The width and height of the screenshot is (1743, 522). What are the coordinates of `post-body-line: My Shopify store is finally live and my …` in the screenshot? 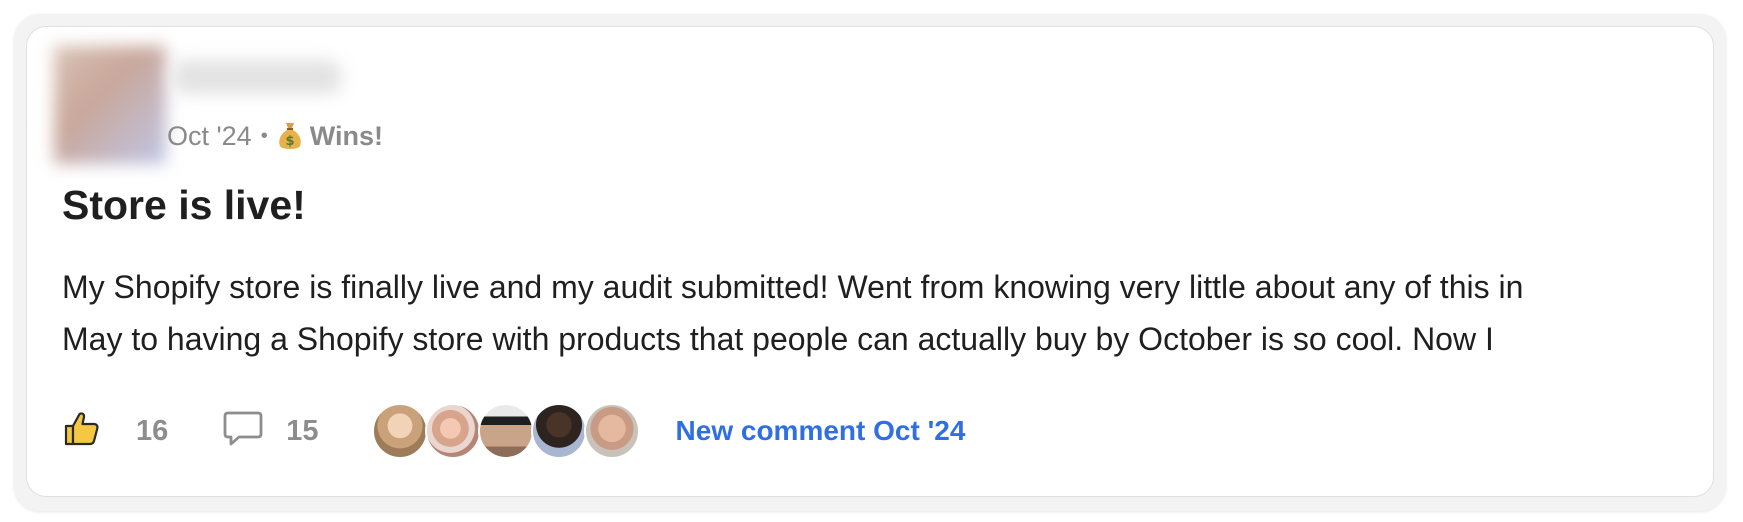 It's located at (793, 287).